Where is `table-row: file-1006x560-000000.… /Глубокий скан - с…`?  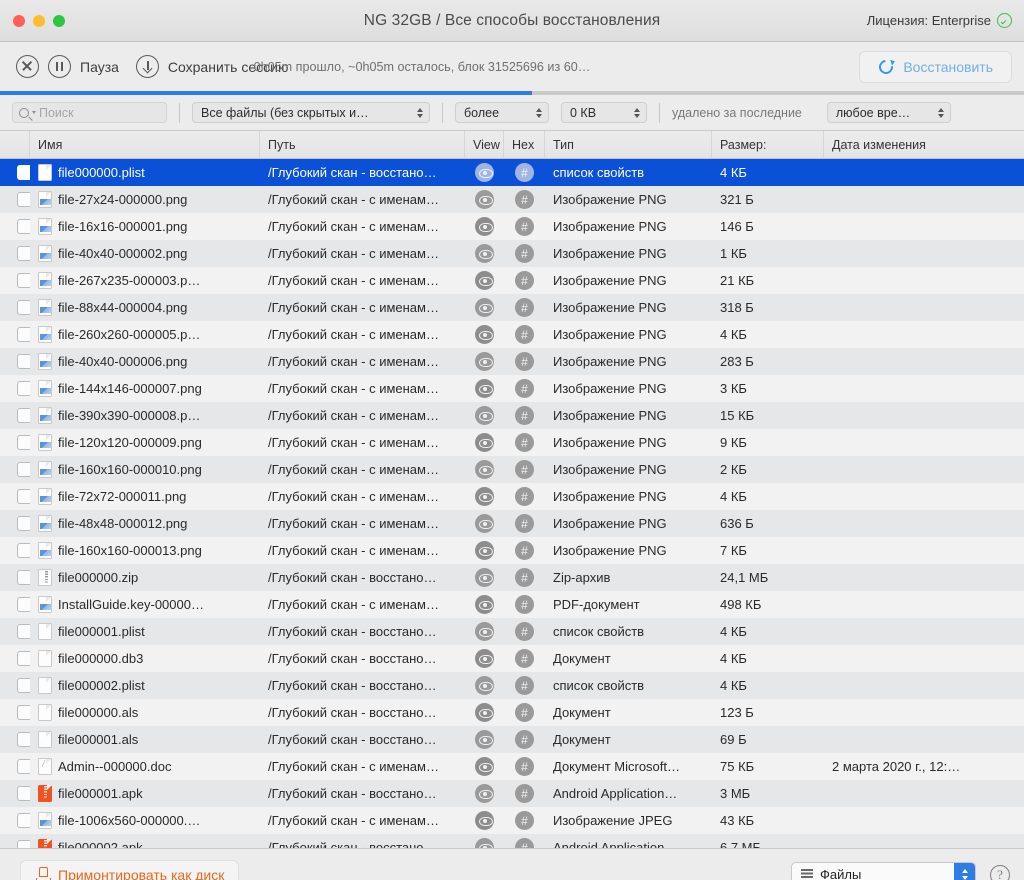
table-row: file-1006x560-000000.… /Глубокий скан - с… is located at coordinates (512, 820).